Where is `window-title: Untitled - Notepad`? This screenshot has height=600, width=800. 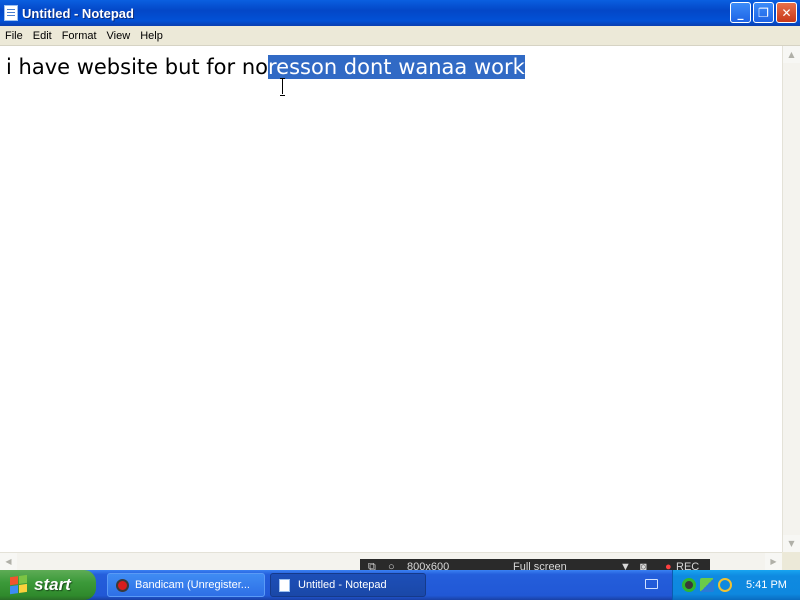 window-title: Untitled - Notepad is located at coordinates (78, 13).